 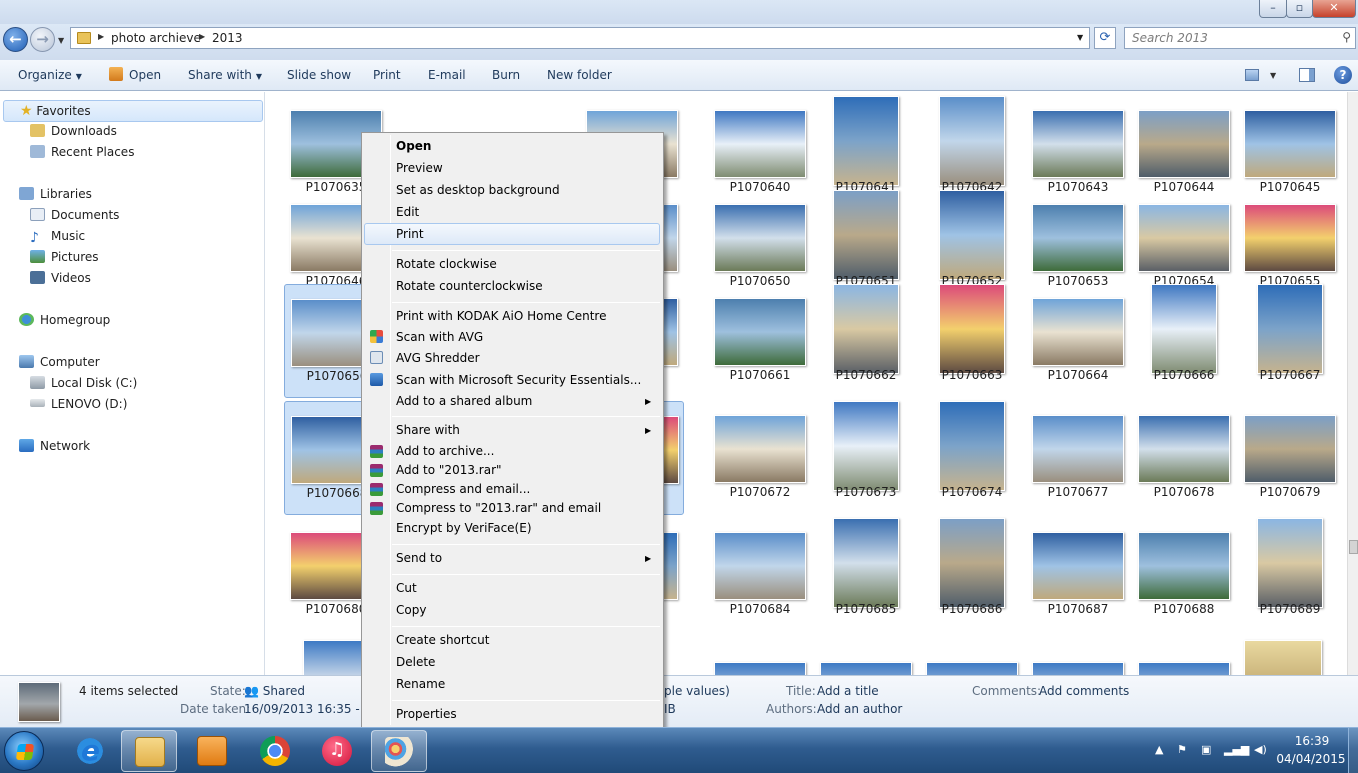 I want to click on breadcrumb-2013: 2013, so click(x=227, y=38).